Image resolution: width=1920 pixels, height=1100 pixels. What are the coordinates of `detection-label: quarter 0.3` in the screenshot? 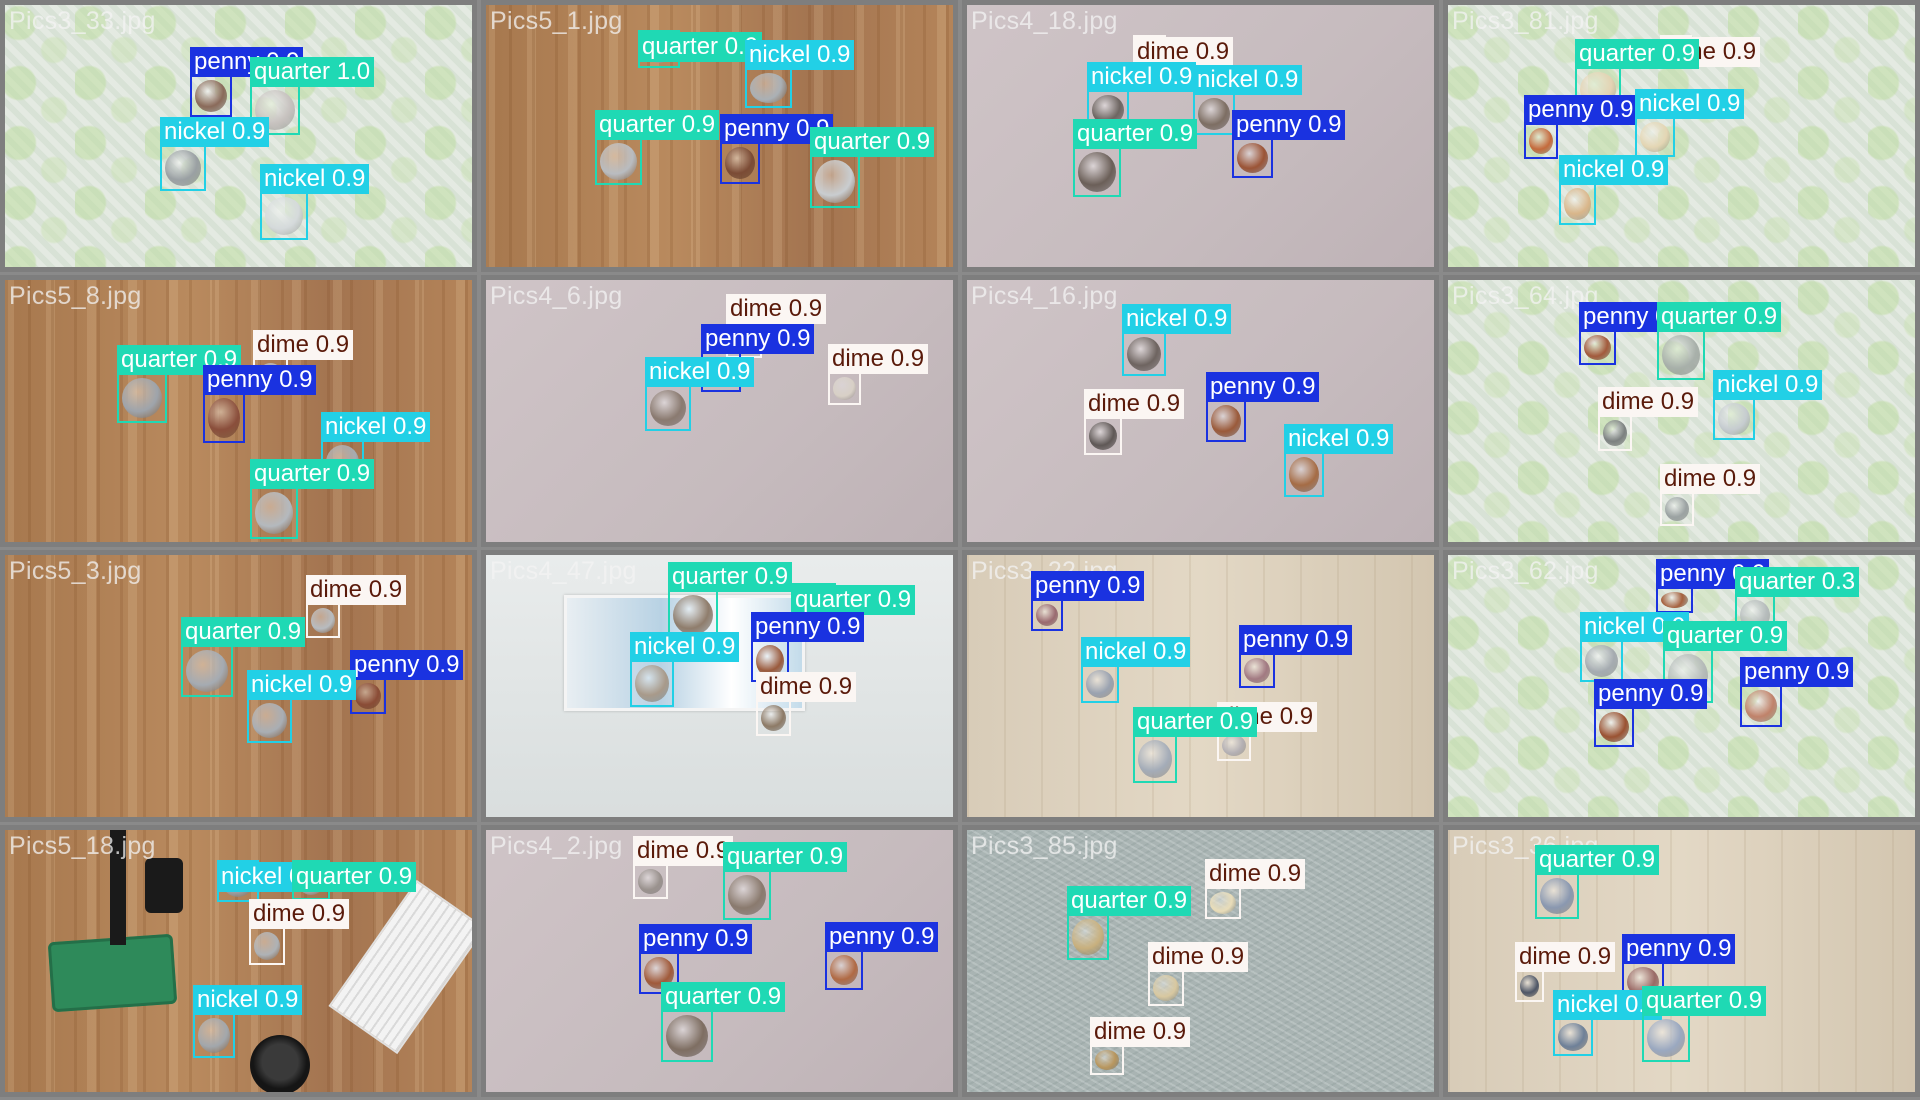 It's located at (1797, 582).